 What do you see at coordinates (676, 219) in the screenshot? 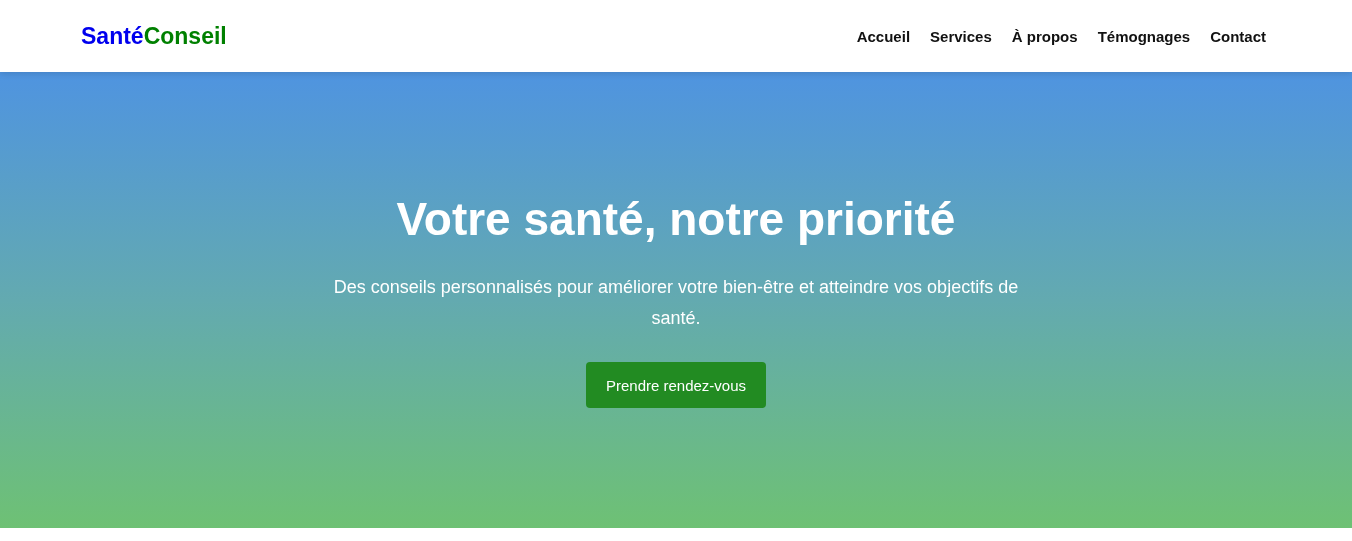
I see `hero-title: Votre santé, notre priorité` at bounding box center [676, 219].